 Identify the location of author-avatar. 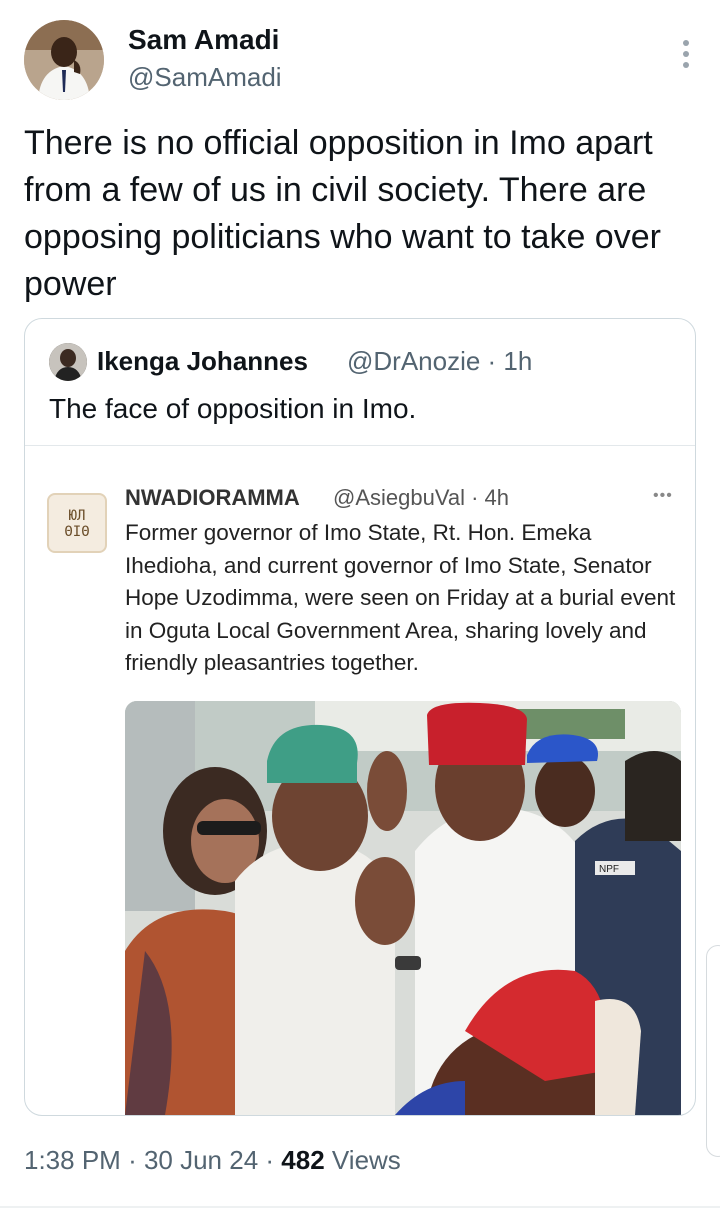
(64, 60).